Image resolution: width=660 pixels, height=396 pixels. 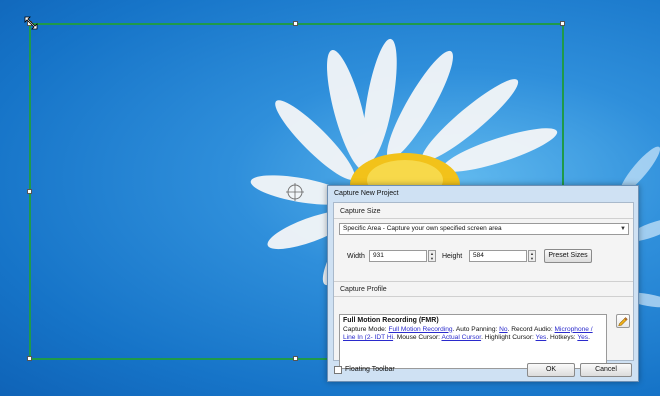 I want to click on mouse-cursor-label: . Mouse Cursor:, so click(x=417, y=338).